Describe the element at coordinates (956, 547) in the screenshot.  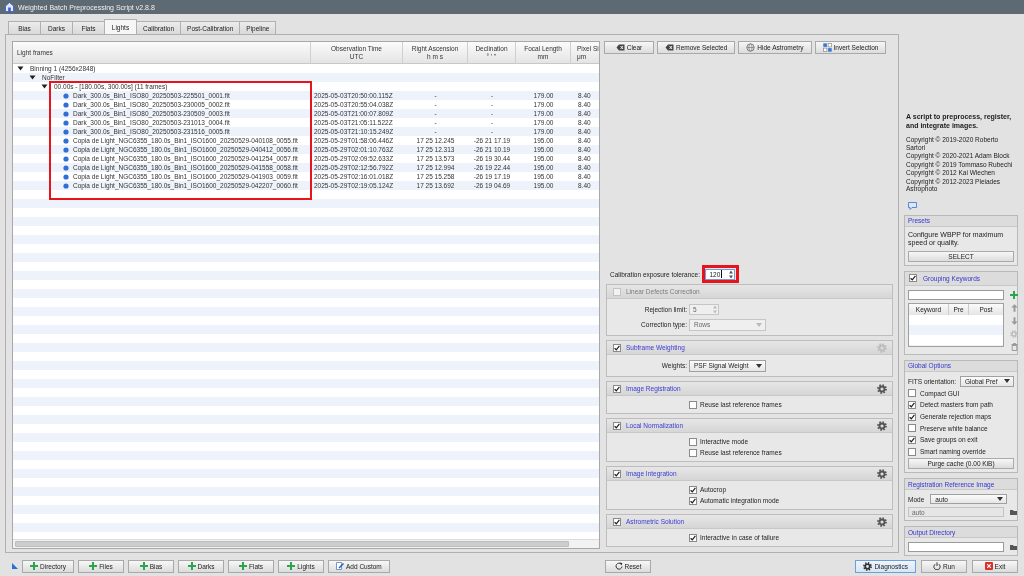
I see `output-directory-field` at that location.